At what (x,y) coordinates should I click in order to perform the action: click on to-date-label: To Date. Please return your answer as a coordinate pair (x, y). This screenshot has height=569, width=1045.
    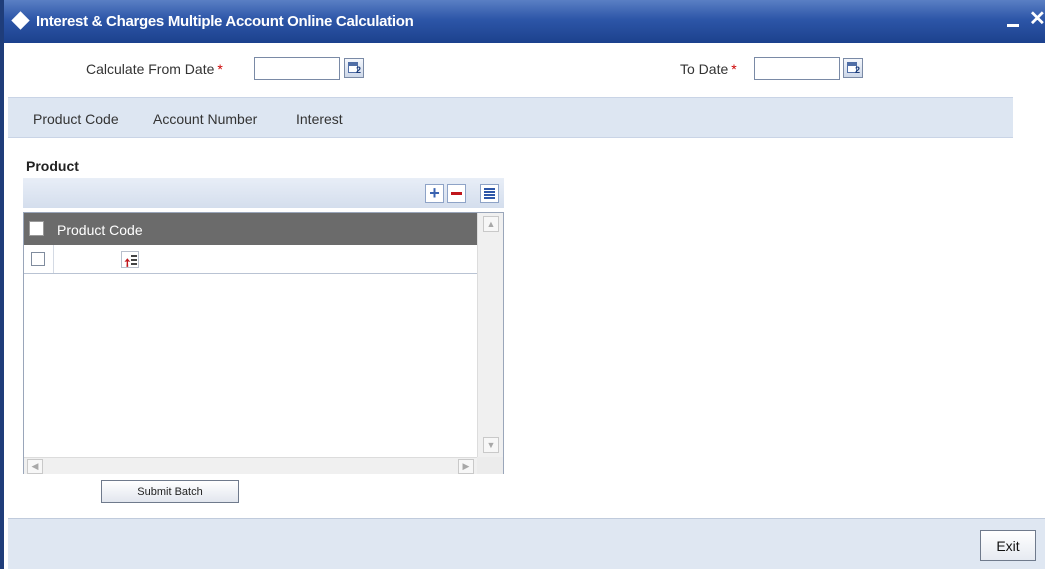
    Looking at the image, I should click on (704, 69).